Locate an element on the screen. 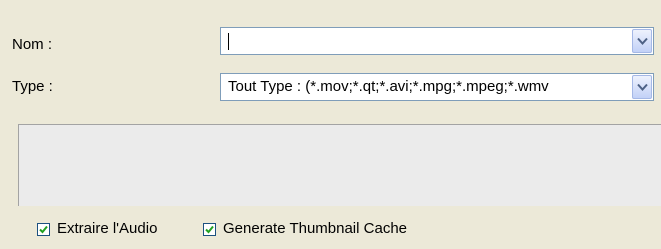  extract-audio-label: Extraire l'Audio is located at coordinates (107, 229).